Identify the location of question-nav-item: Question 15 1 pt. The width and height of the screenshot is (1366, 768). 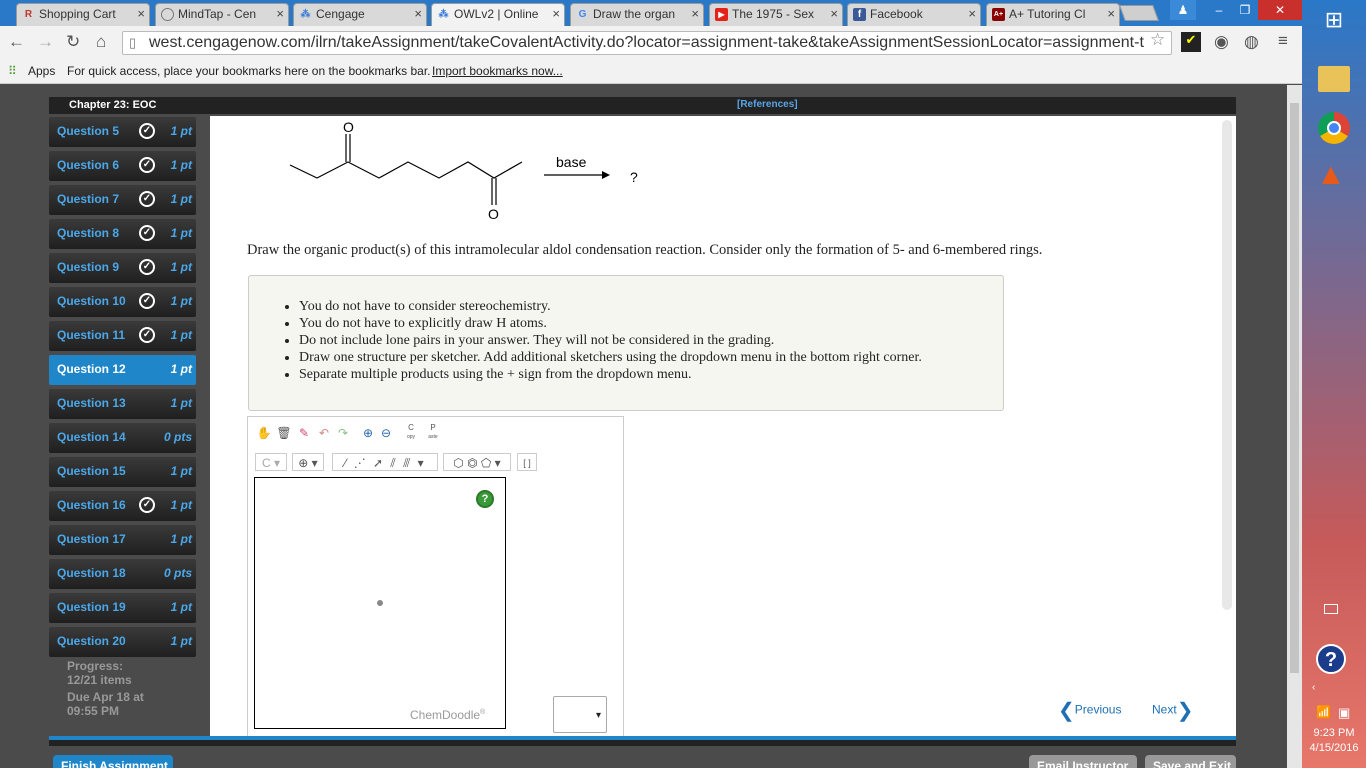
(122, 472).